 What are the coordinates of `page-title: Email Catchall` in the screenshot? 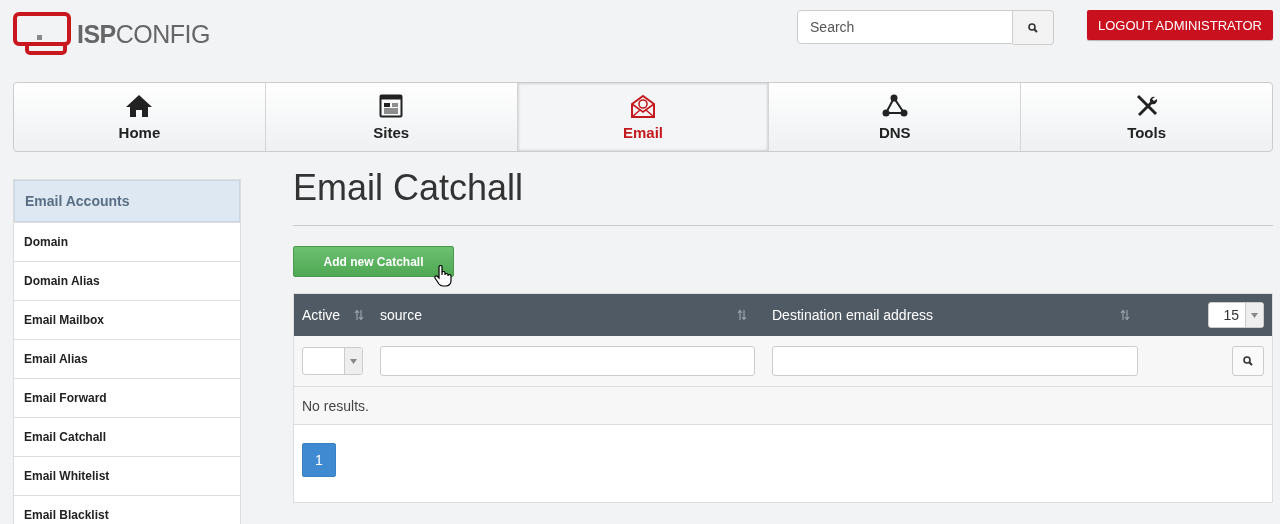 It's located at (783, 196).